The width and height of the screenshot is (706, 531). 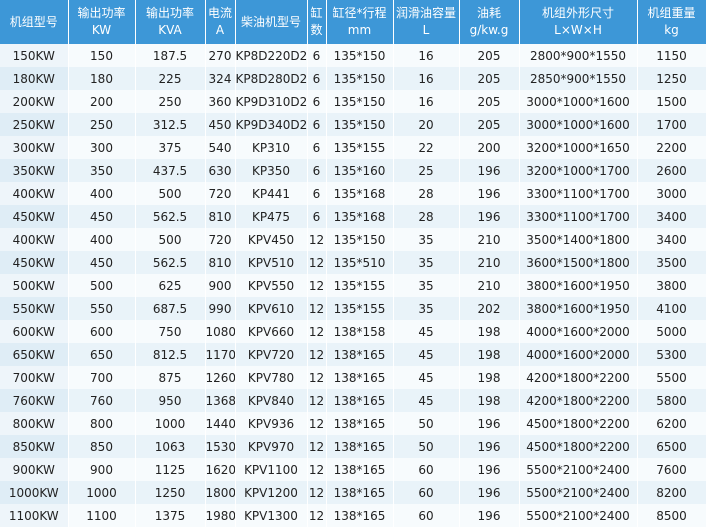 I want to click on table-cell: 2850*900*1550, so click(x=578, y=78).